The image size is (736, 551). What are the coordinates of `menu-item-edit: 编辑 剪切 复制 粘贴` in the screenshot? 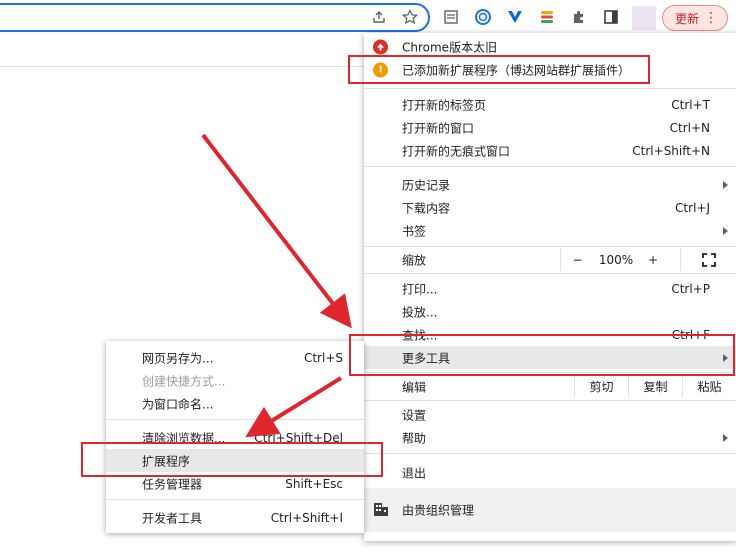 It's located at (550, 386).